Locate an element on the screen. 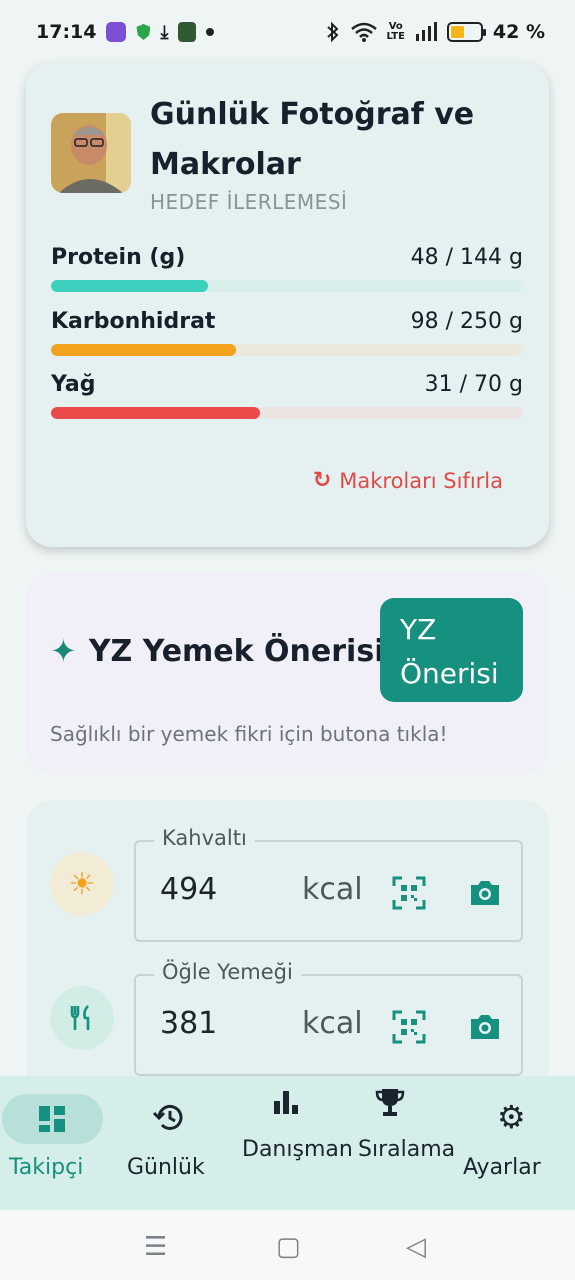 Image resolution: width=575 pixels, height=1280 pixels. page-title: Günlük Fotoğraf ve Makrolar is located at coordinates (312, 139).